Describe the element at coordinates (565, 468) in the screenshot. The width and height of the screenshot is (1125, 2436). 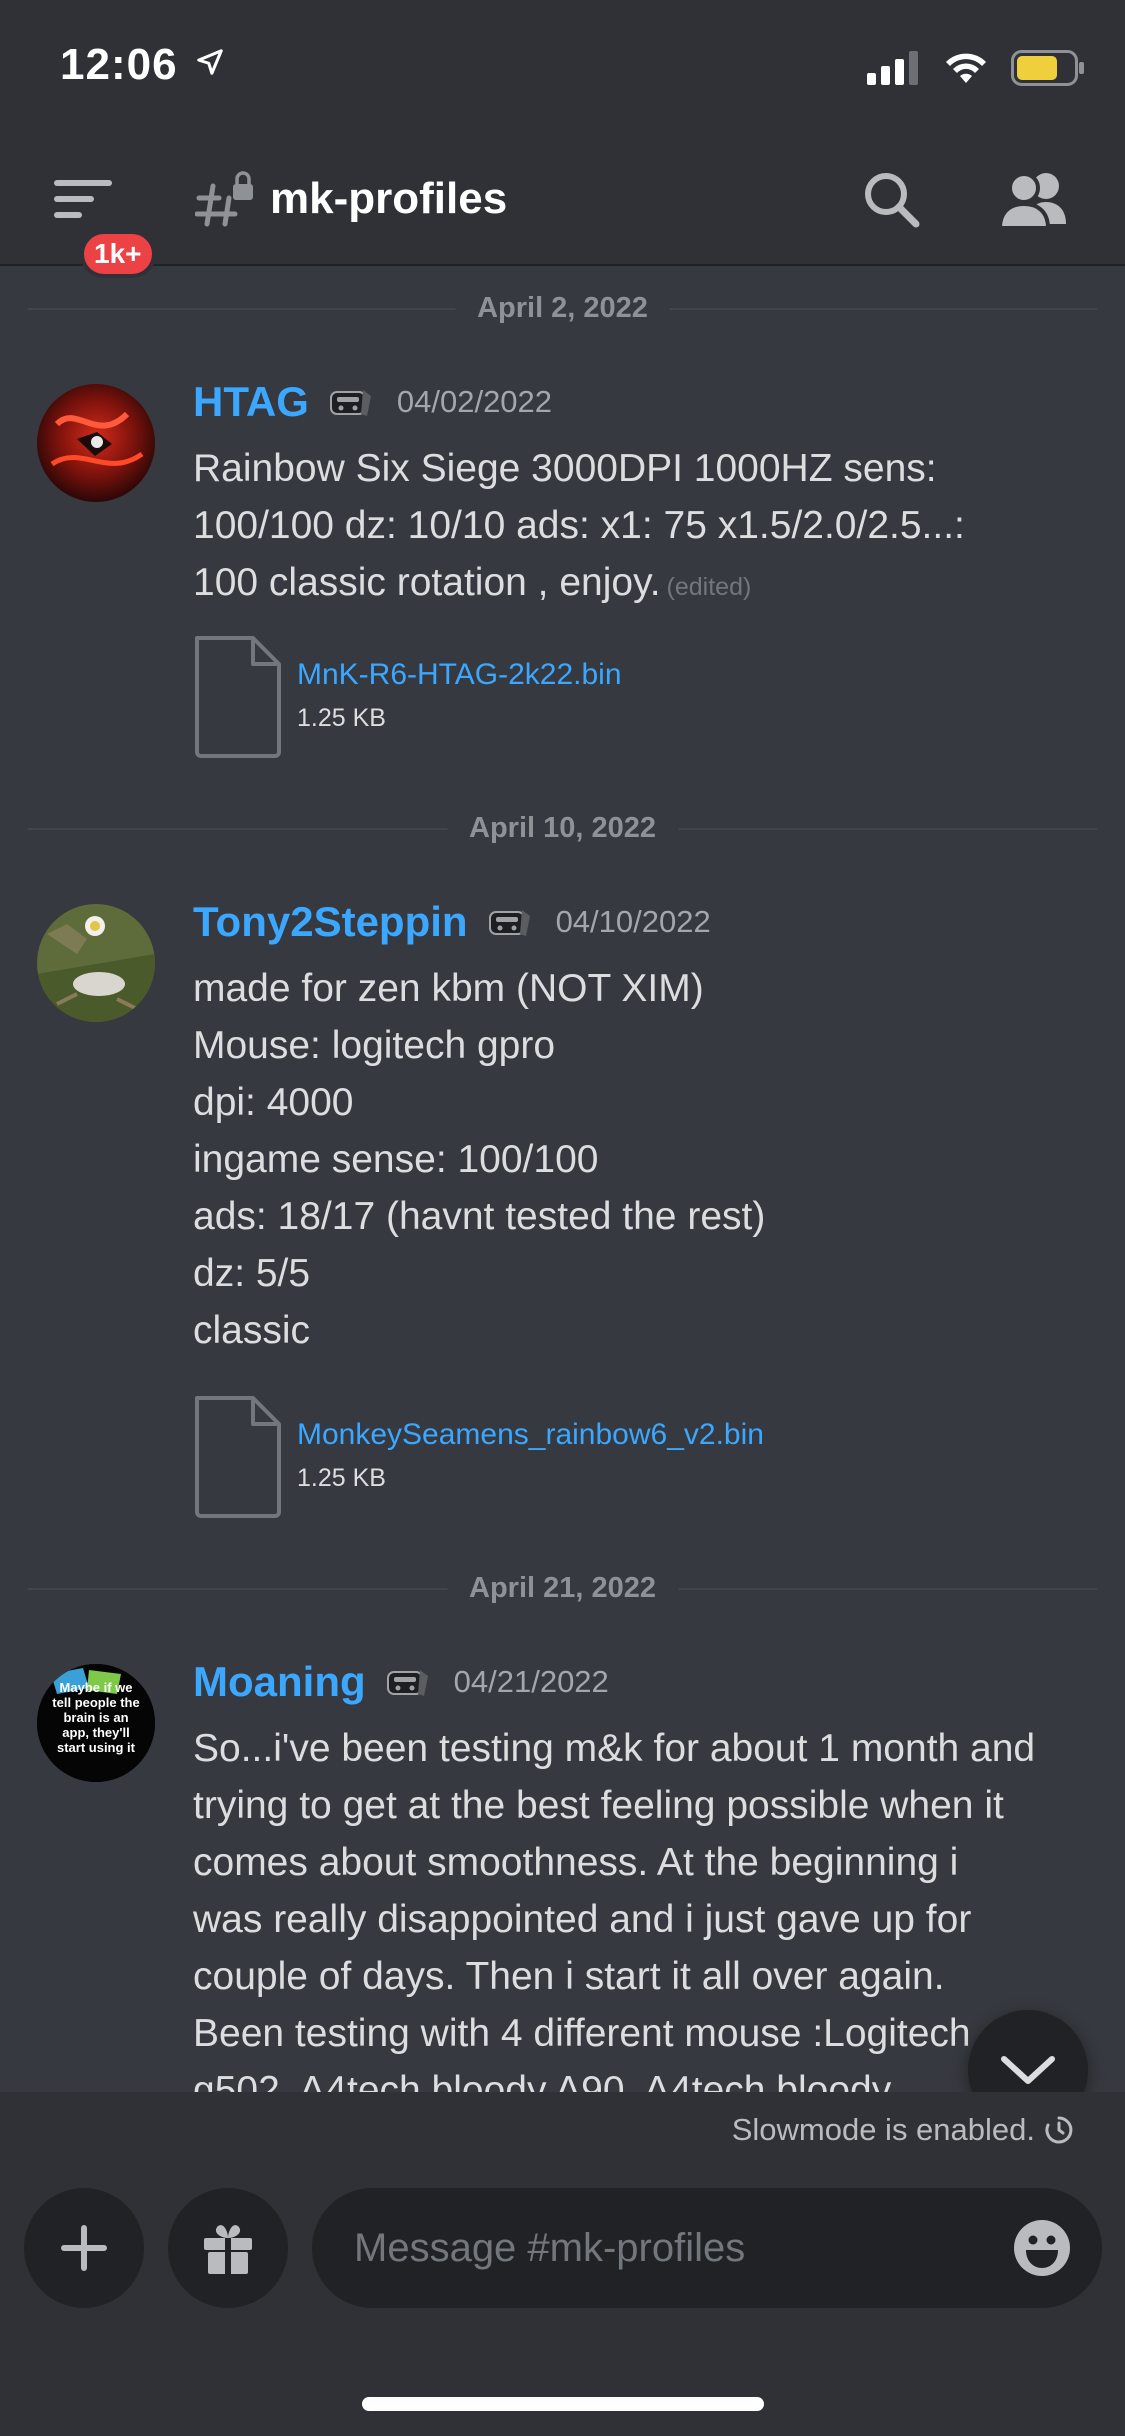
I see `message-line: Rainbow Six Siege 3000DPI 1000HZ sens:` at that location.